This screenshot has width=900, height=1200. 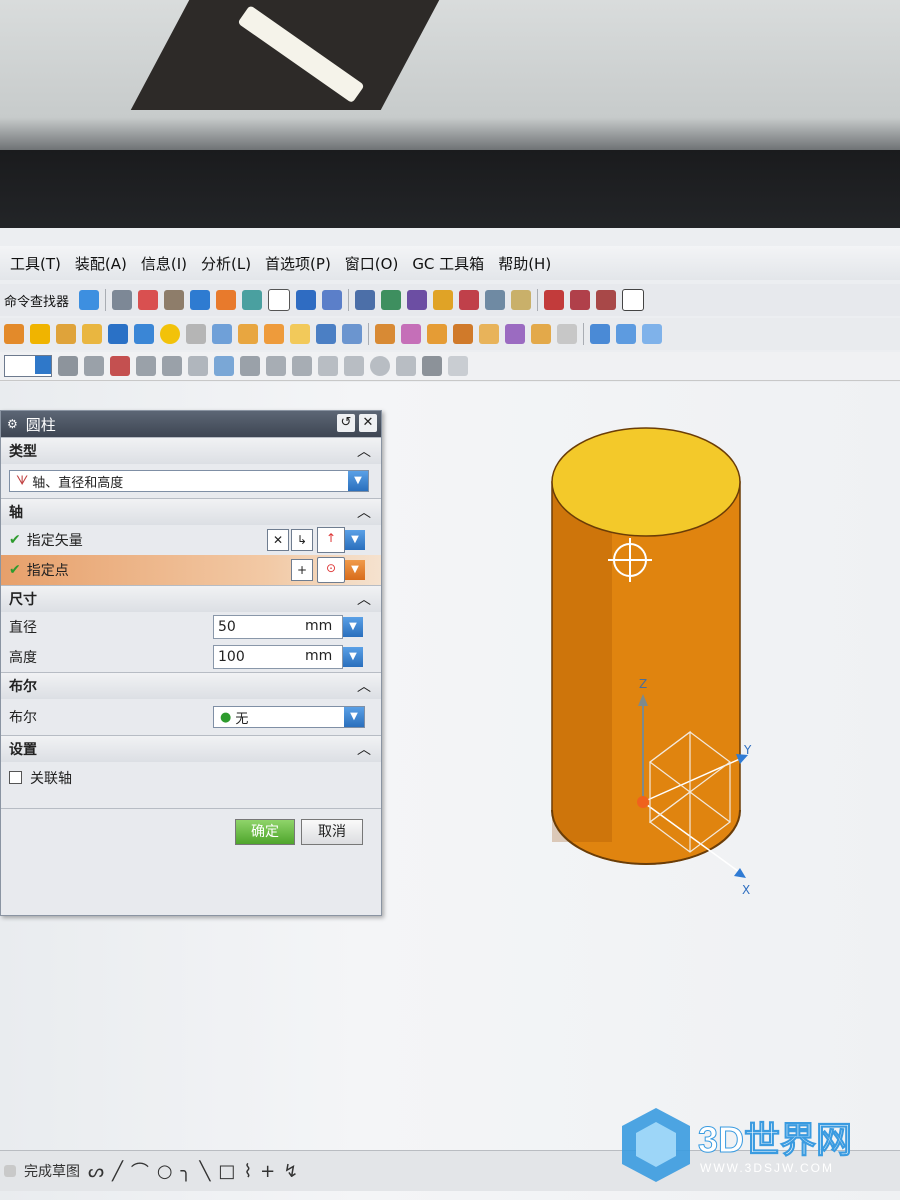 What do you see at coordinates (368, 423) in the screenshot?
I see `close-icon: ✕` at bounding box center [368, 423].